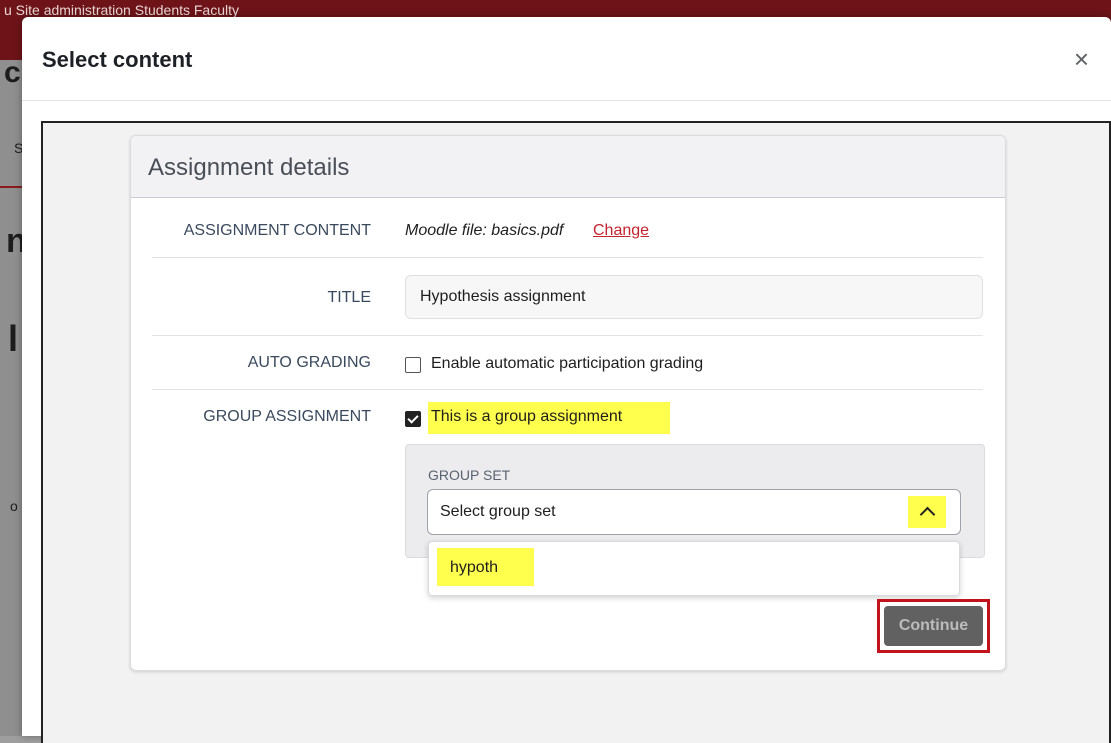 Image resolution: width=1111 pixels, height=743 pixels. Describe the element at coordinates (621, 231) in the screenshot. I see `change-link: Change` at that location.